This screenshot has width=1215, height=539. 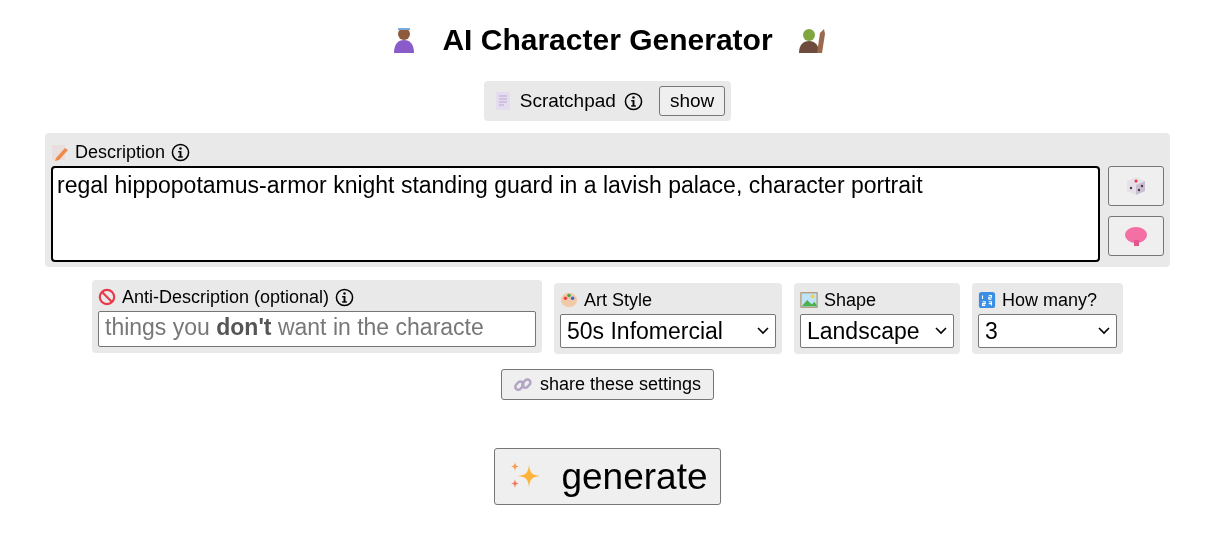 I want to click on dice-button, so click(x=1136, y=186).